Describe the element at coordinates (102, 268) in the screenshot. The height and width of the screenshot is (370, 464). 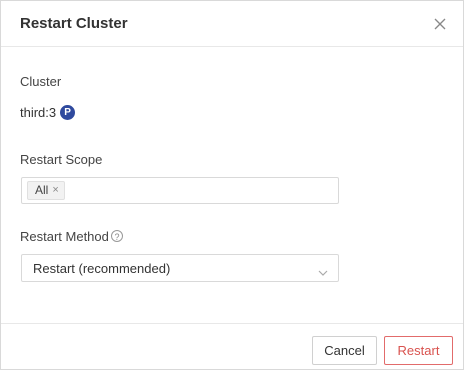
I see `restart-method-value: Restart (recommended)` at that location.